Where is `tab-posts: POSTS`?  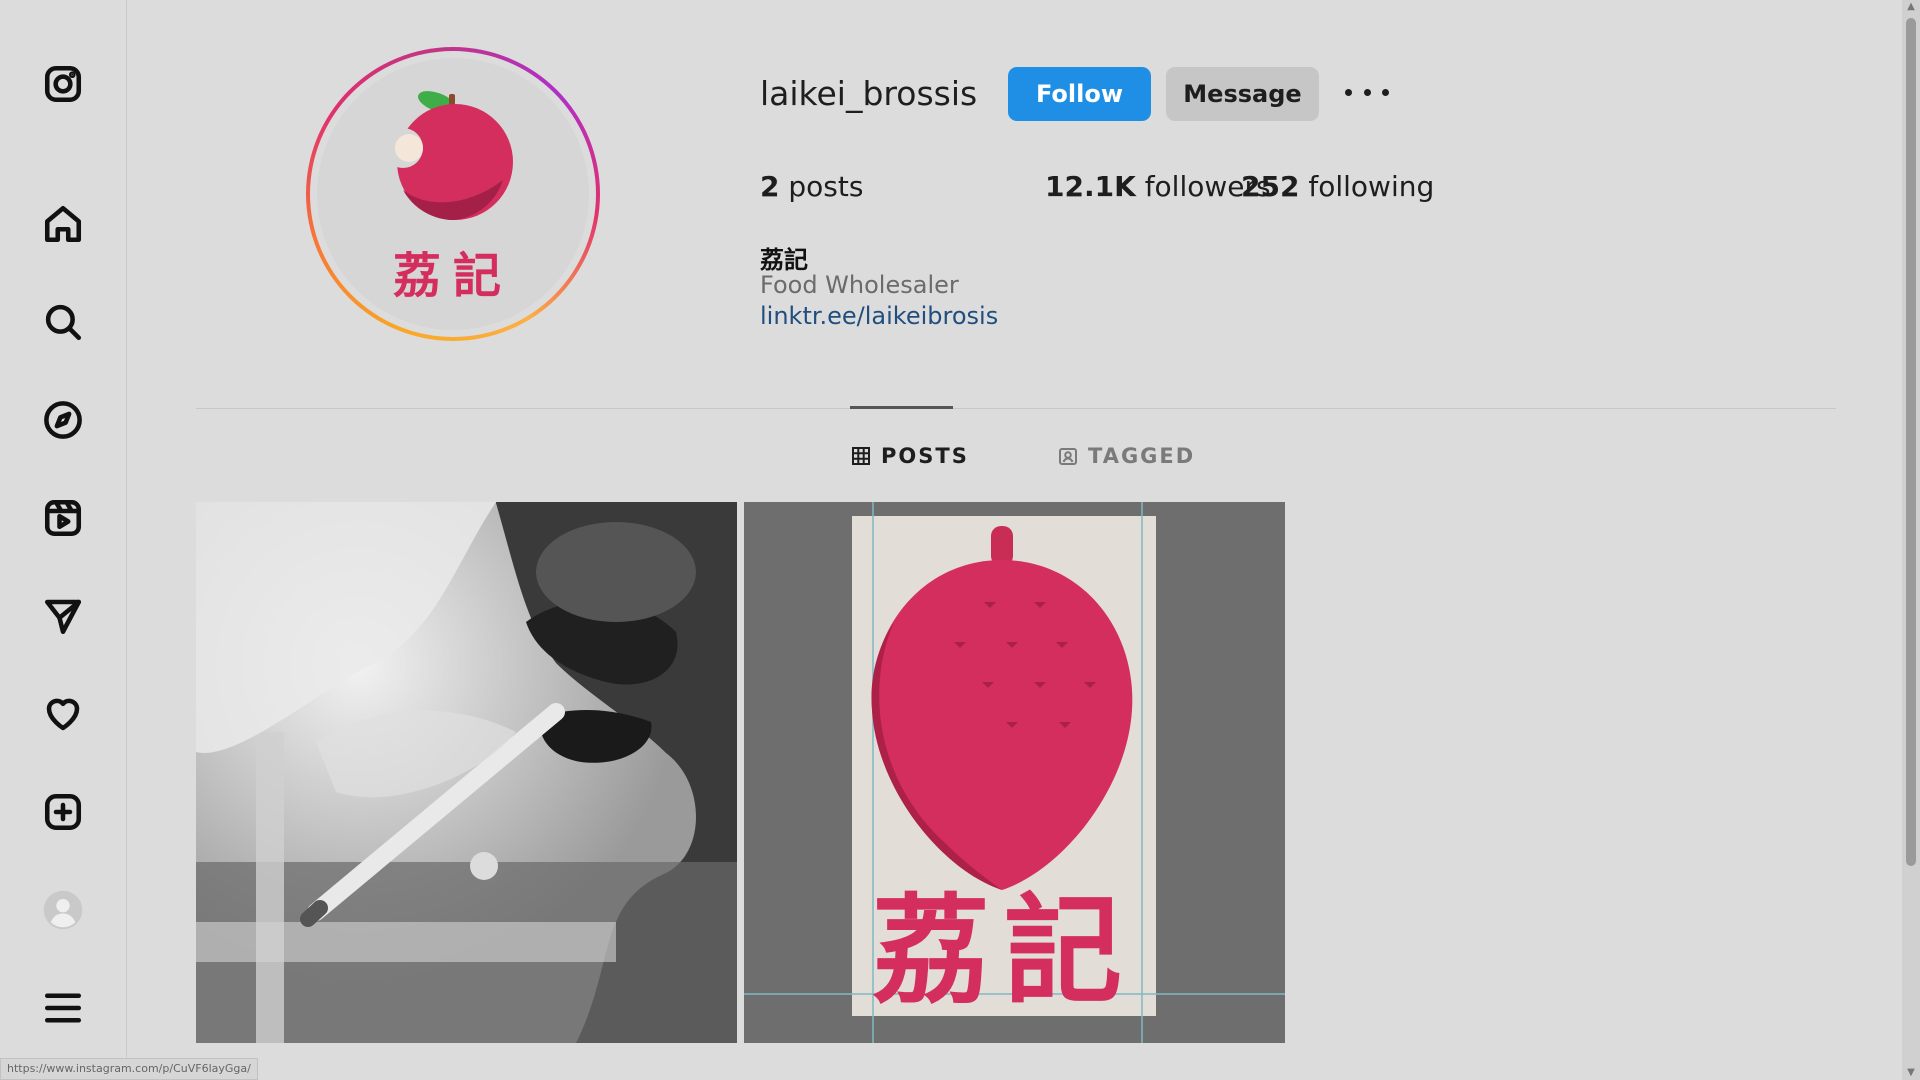 tab-posts: POSTS is located at coordinates (910, 456).